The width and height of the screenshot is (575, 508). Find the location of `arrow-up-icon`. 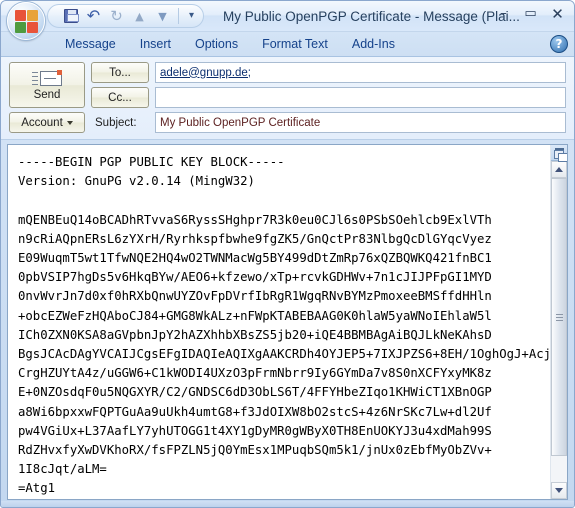

arrow-up-icon is located at coordinates (559, 169).